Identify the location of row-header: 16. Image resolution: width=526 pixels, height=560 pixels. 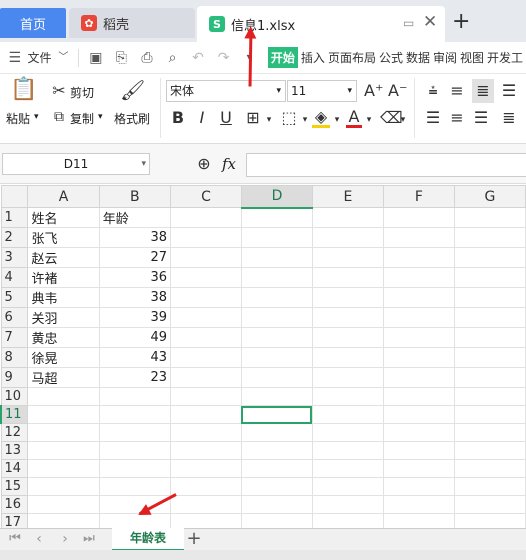
(14, 504).